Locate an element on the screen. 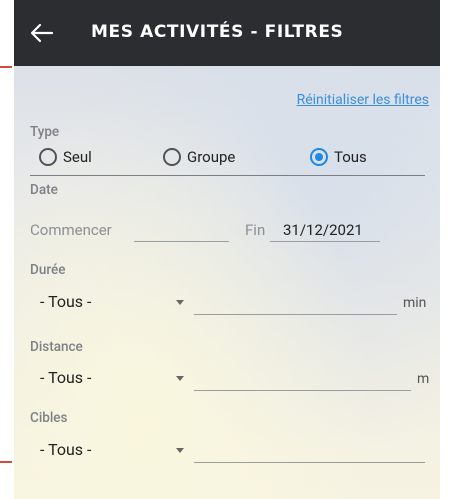 Image resolution: width=452 pixels, height=499 pixels. reset-filters-link: Réinitialiser les filtres is located at coordinates (363, 100).